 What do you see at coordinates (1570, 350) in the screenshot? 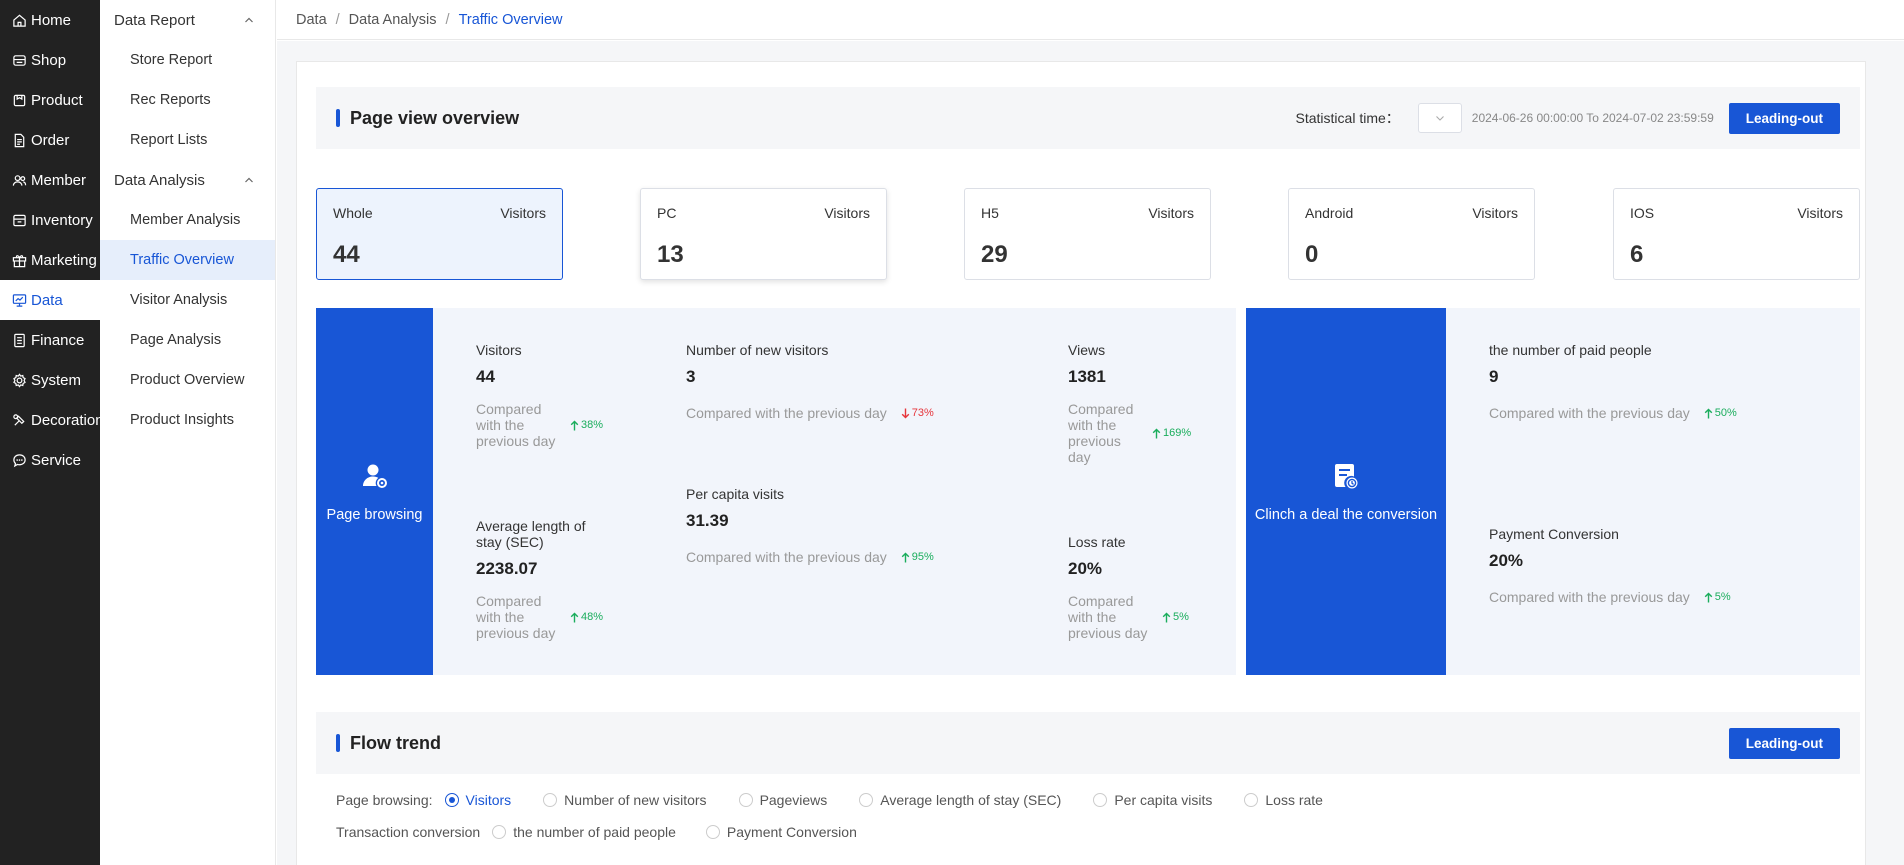
I see `metric-label: the number of paid people` at bounding box center [1570, 350].